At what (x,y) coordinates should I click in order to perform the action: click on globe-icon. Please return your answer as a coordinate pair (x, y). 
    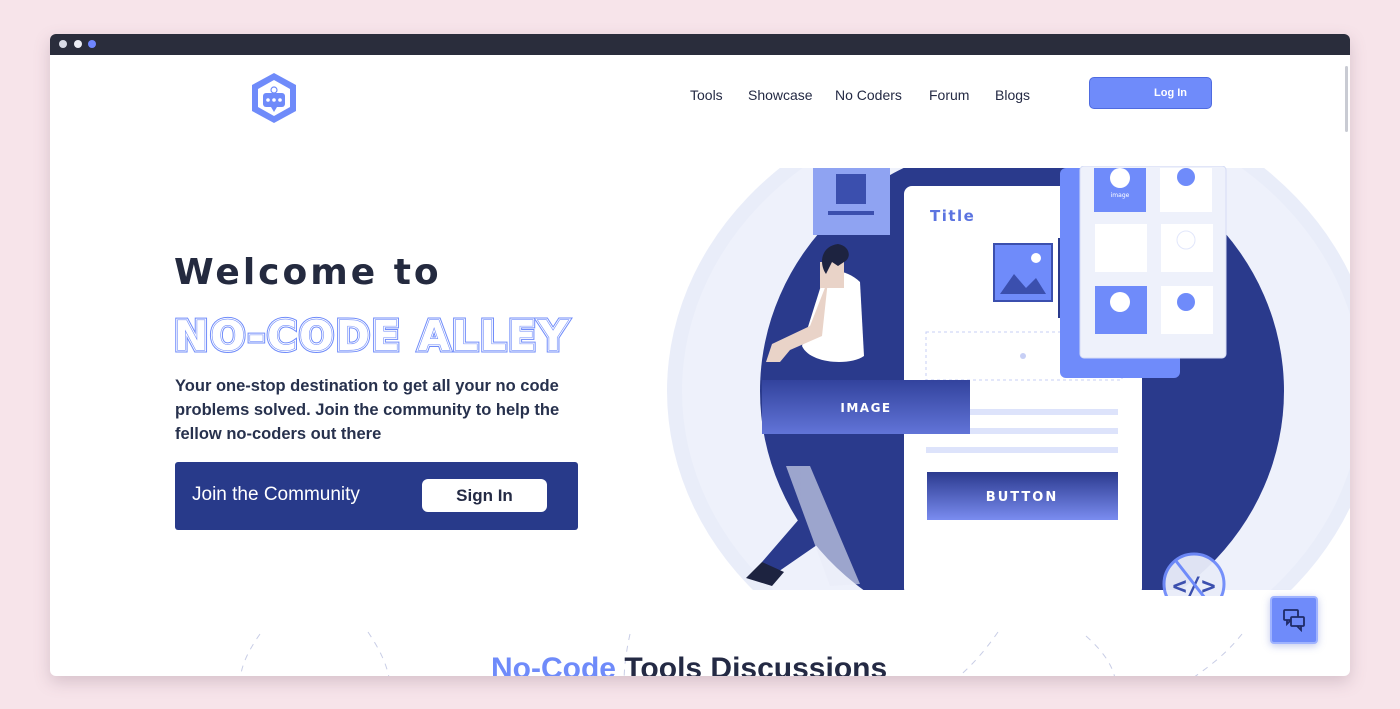
    Looking at the image, I should click on (92, 44).